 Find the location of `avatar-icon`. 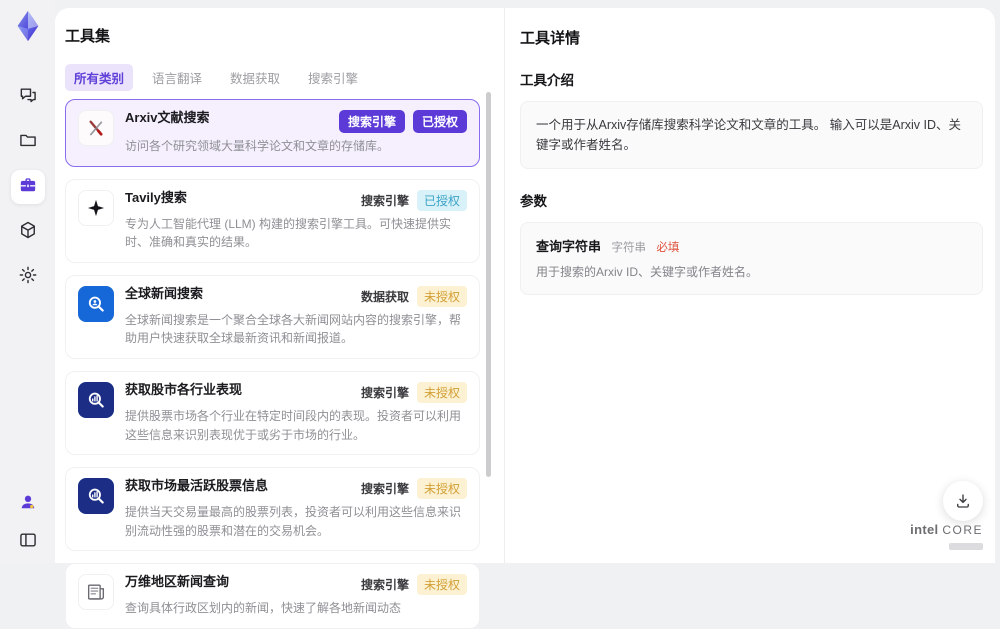

avatar-icon is located at coordinates (28, 504).